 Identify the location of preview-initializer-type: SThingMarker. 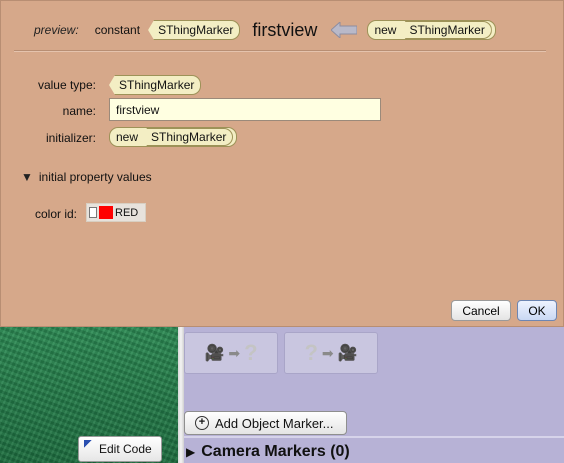
(445, 30).